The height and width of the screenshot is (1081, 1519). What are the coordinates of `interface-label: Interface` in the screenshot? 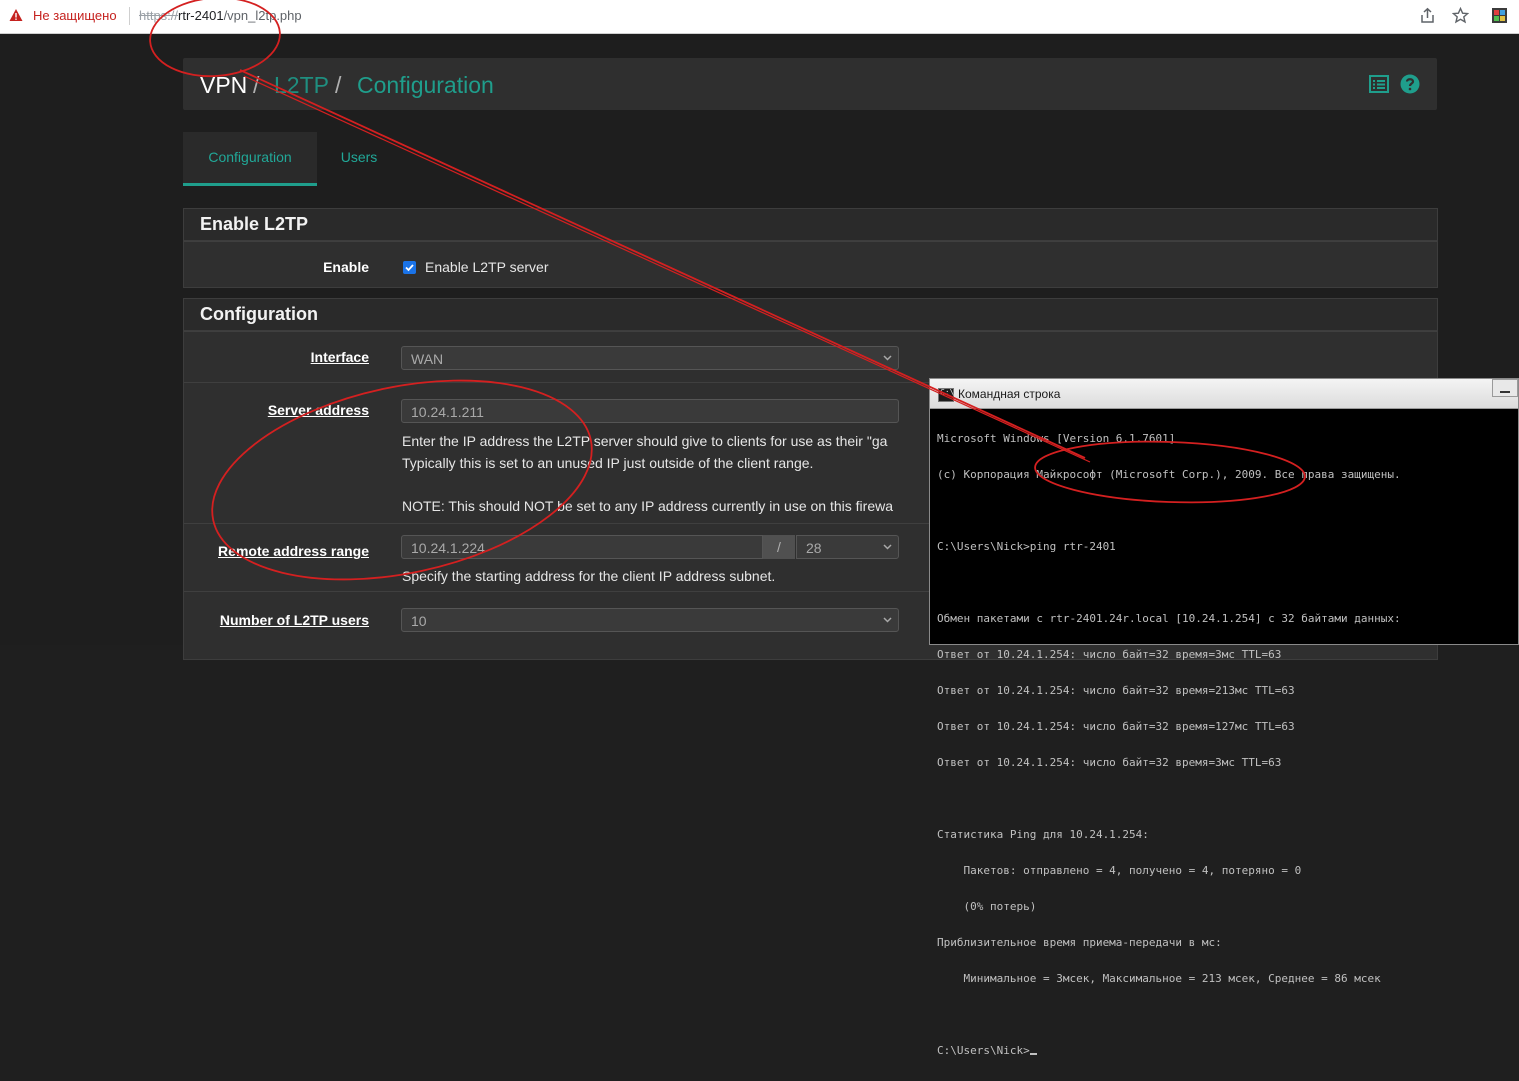 It's located at (340, 357).